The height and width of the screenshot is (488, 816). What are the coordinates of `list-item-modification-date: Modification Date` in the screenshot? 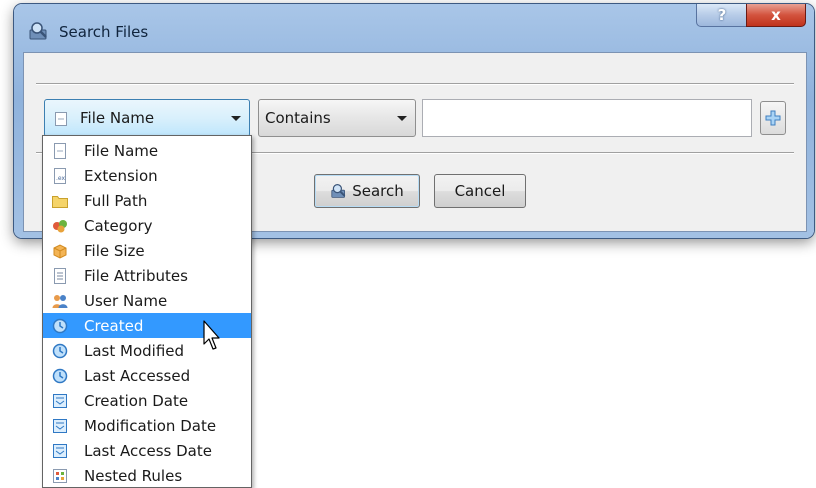 It's located at (147, 425).